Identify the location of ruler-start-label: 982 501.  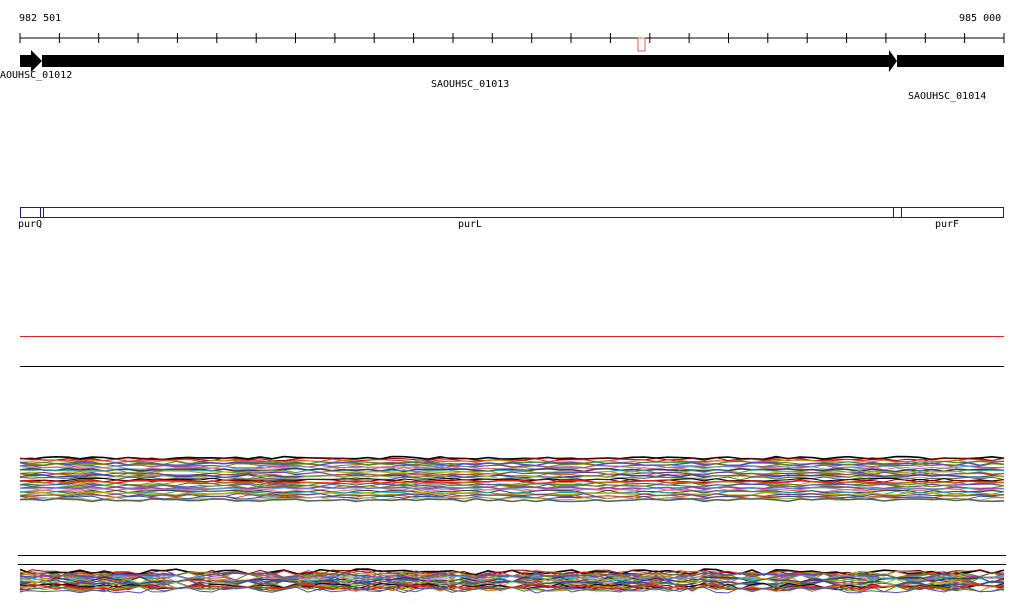
(40, 18).